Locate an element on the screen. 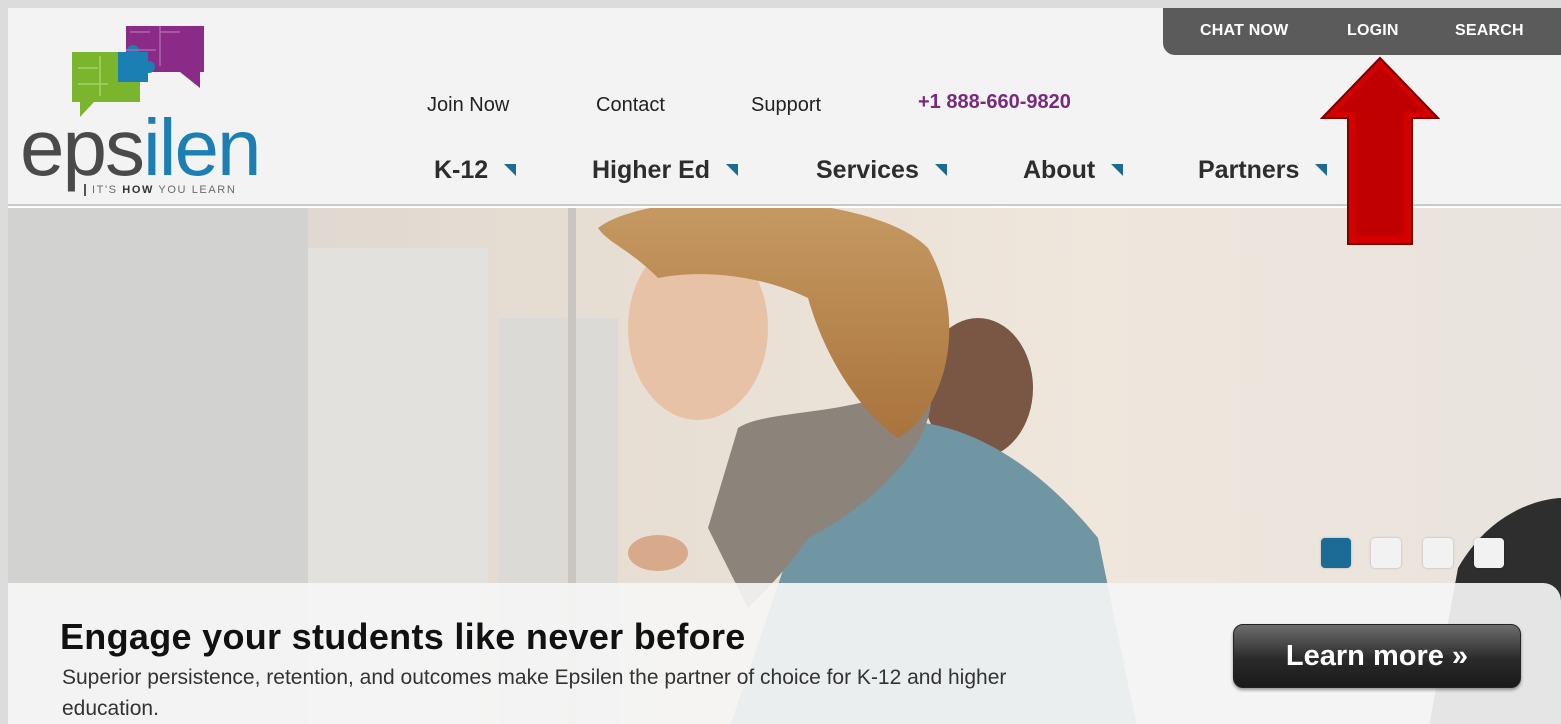 The width and height of the screenshot is (1561, 724). learn-more-button: Learn more » is located at coordinates (1377, 656).